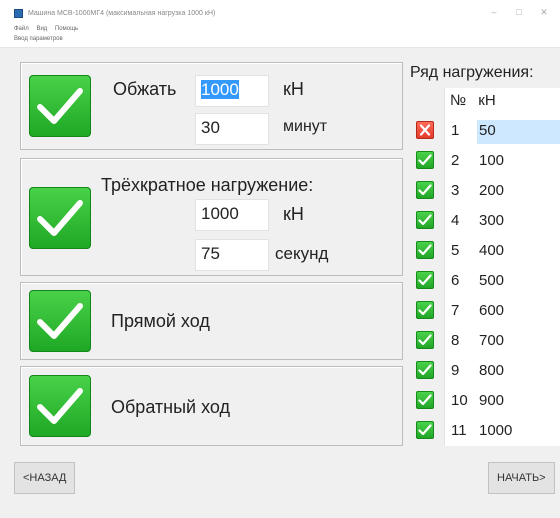 The image size is (560, 518). What do you see at coordinates (232, 255) in the screenshot?
I see `triple-time-input: 75` at bounding box center [232, 255].